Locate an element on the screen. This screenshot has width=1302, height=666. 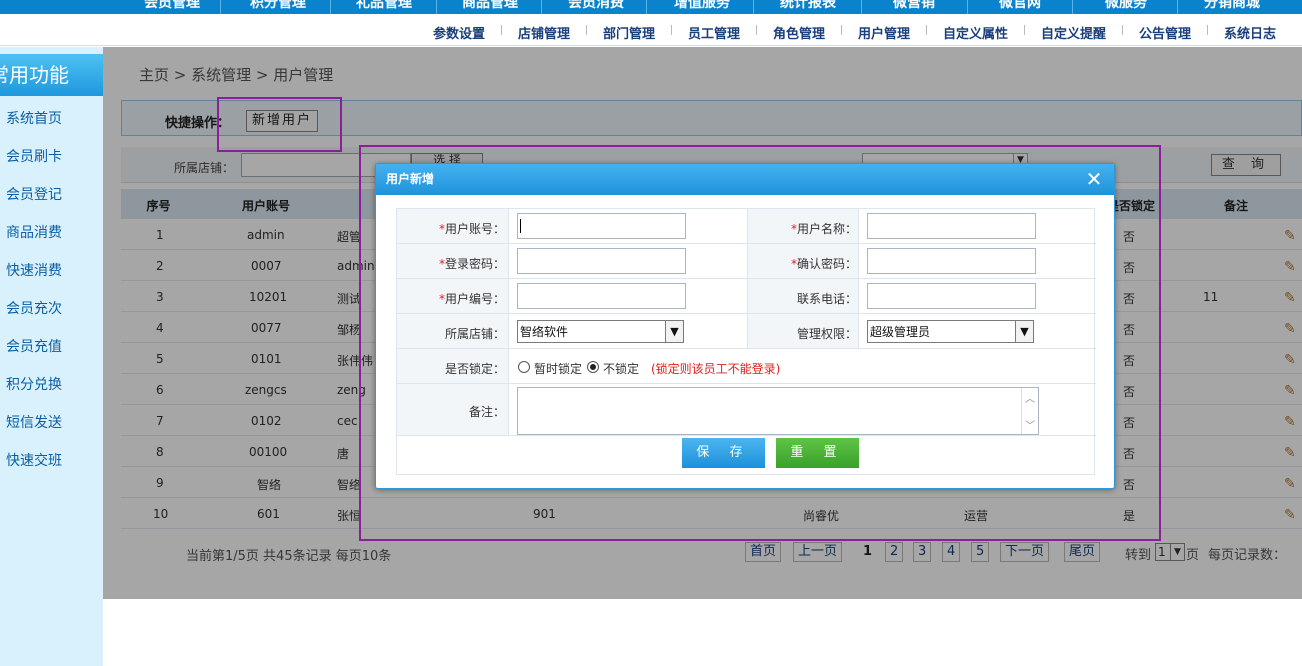
store-label: 所属店铺： is located at coordinates (474, 334).